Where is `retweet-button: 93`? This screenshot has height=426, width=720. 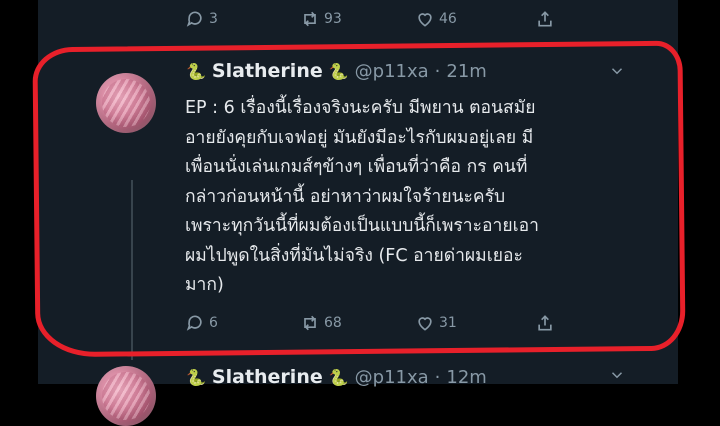
retweet-button: 93 is located at coordinates (321, 19).